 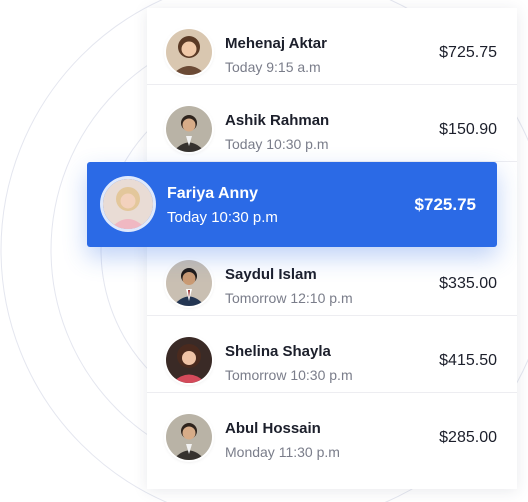 I want to click on transaction-time: Monday 11:30 p.m, so click(x=282, y=452).